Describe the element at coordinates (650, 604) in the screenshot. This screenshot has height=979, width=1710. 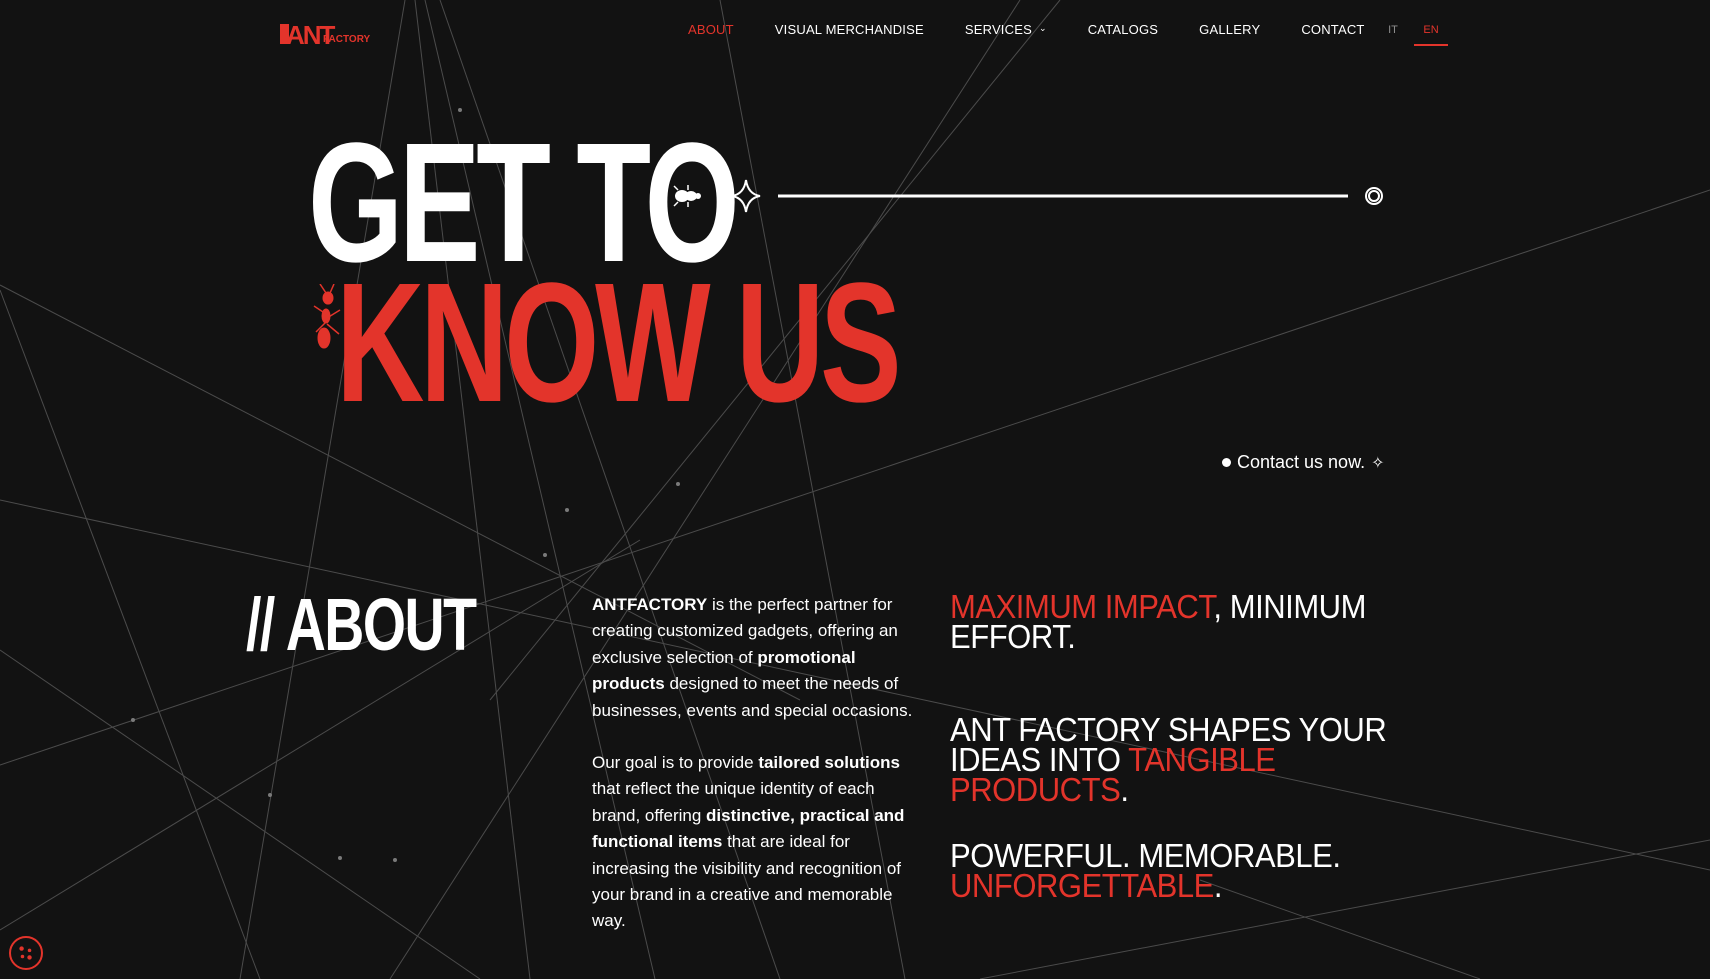
I see `emphasis-text: ANTFACTORY` at that location.